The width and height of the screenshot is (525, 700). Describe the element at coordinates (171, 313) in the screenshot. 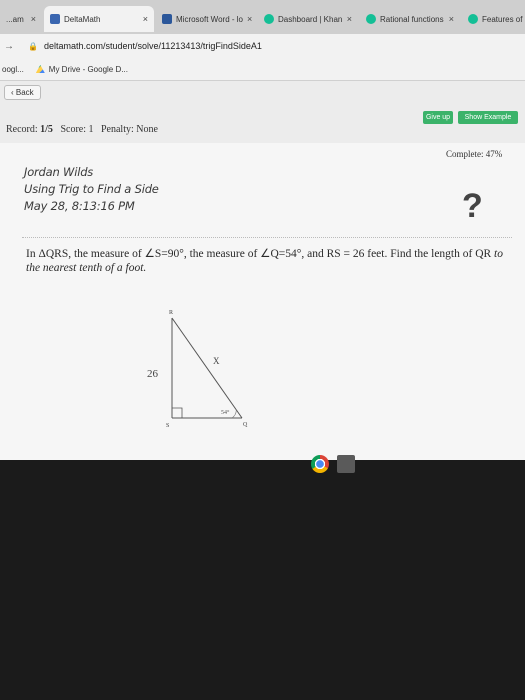

I see `vertex-r-label: R` at that location.